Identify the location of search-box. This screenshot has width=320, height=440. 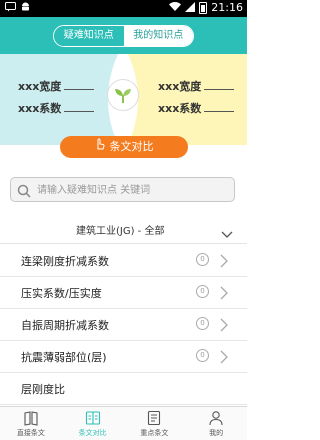
(122, 189).